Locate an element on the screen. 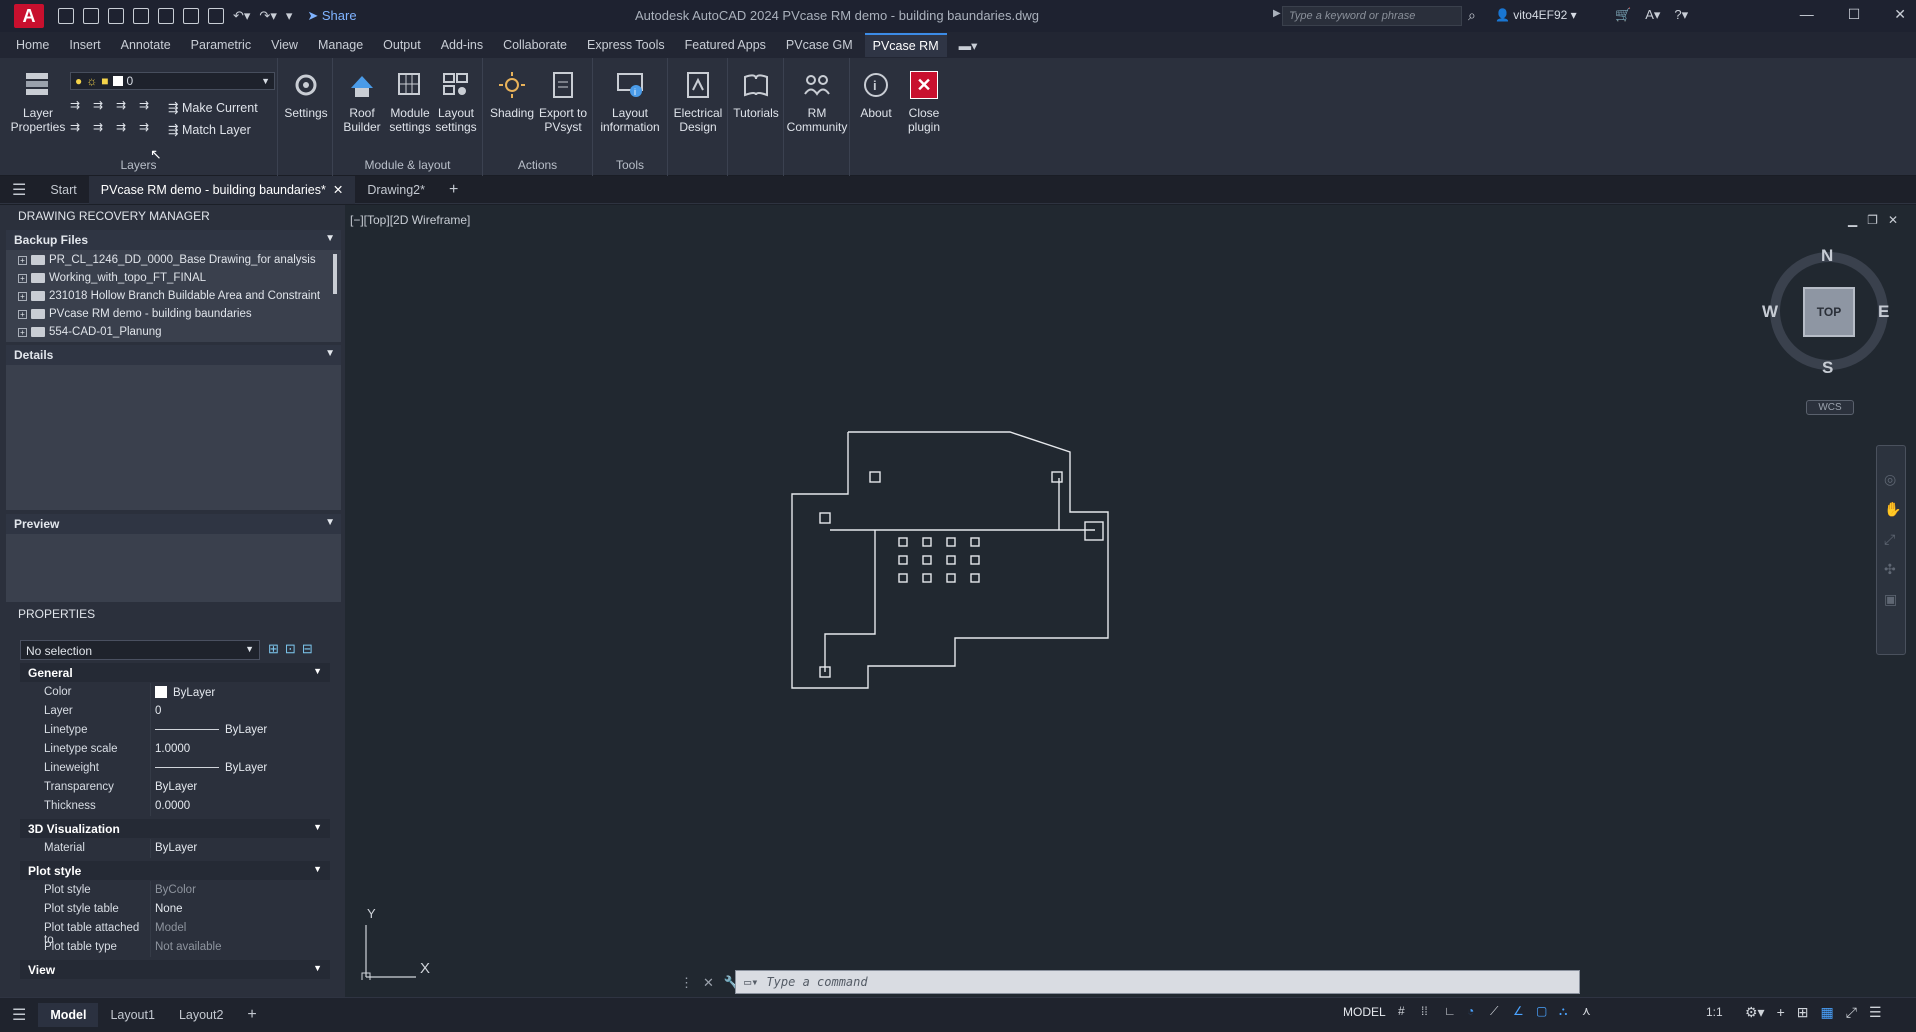  ribbon-tab-view: View is located at coordinates (284, 45).